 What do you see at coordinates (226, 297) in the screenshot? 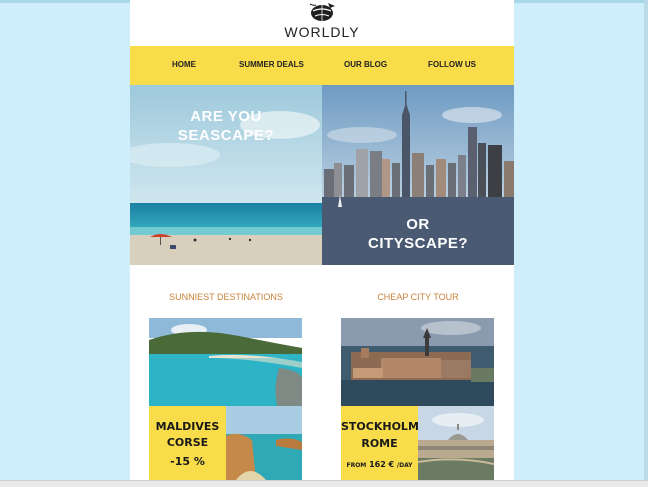
I see `section-title-sunniest: SUNNIEST DESTINATIONS` at bounding box center [226, 297].